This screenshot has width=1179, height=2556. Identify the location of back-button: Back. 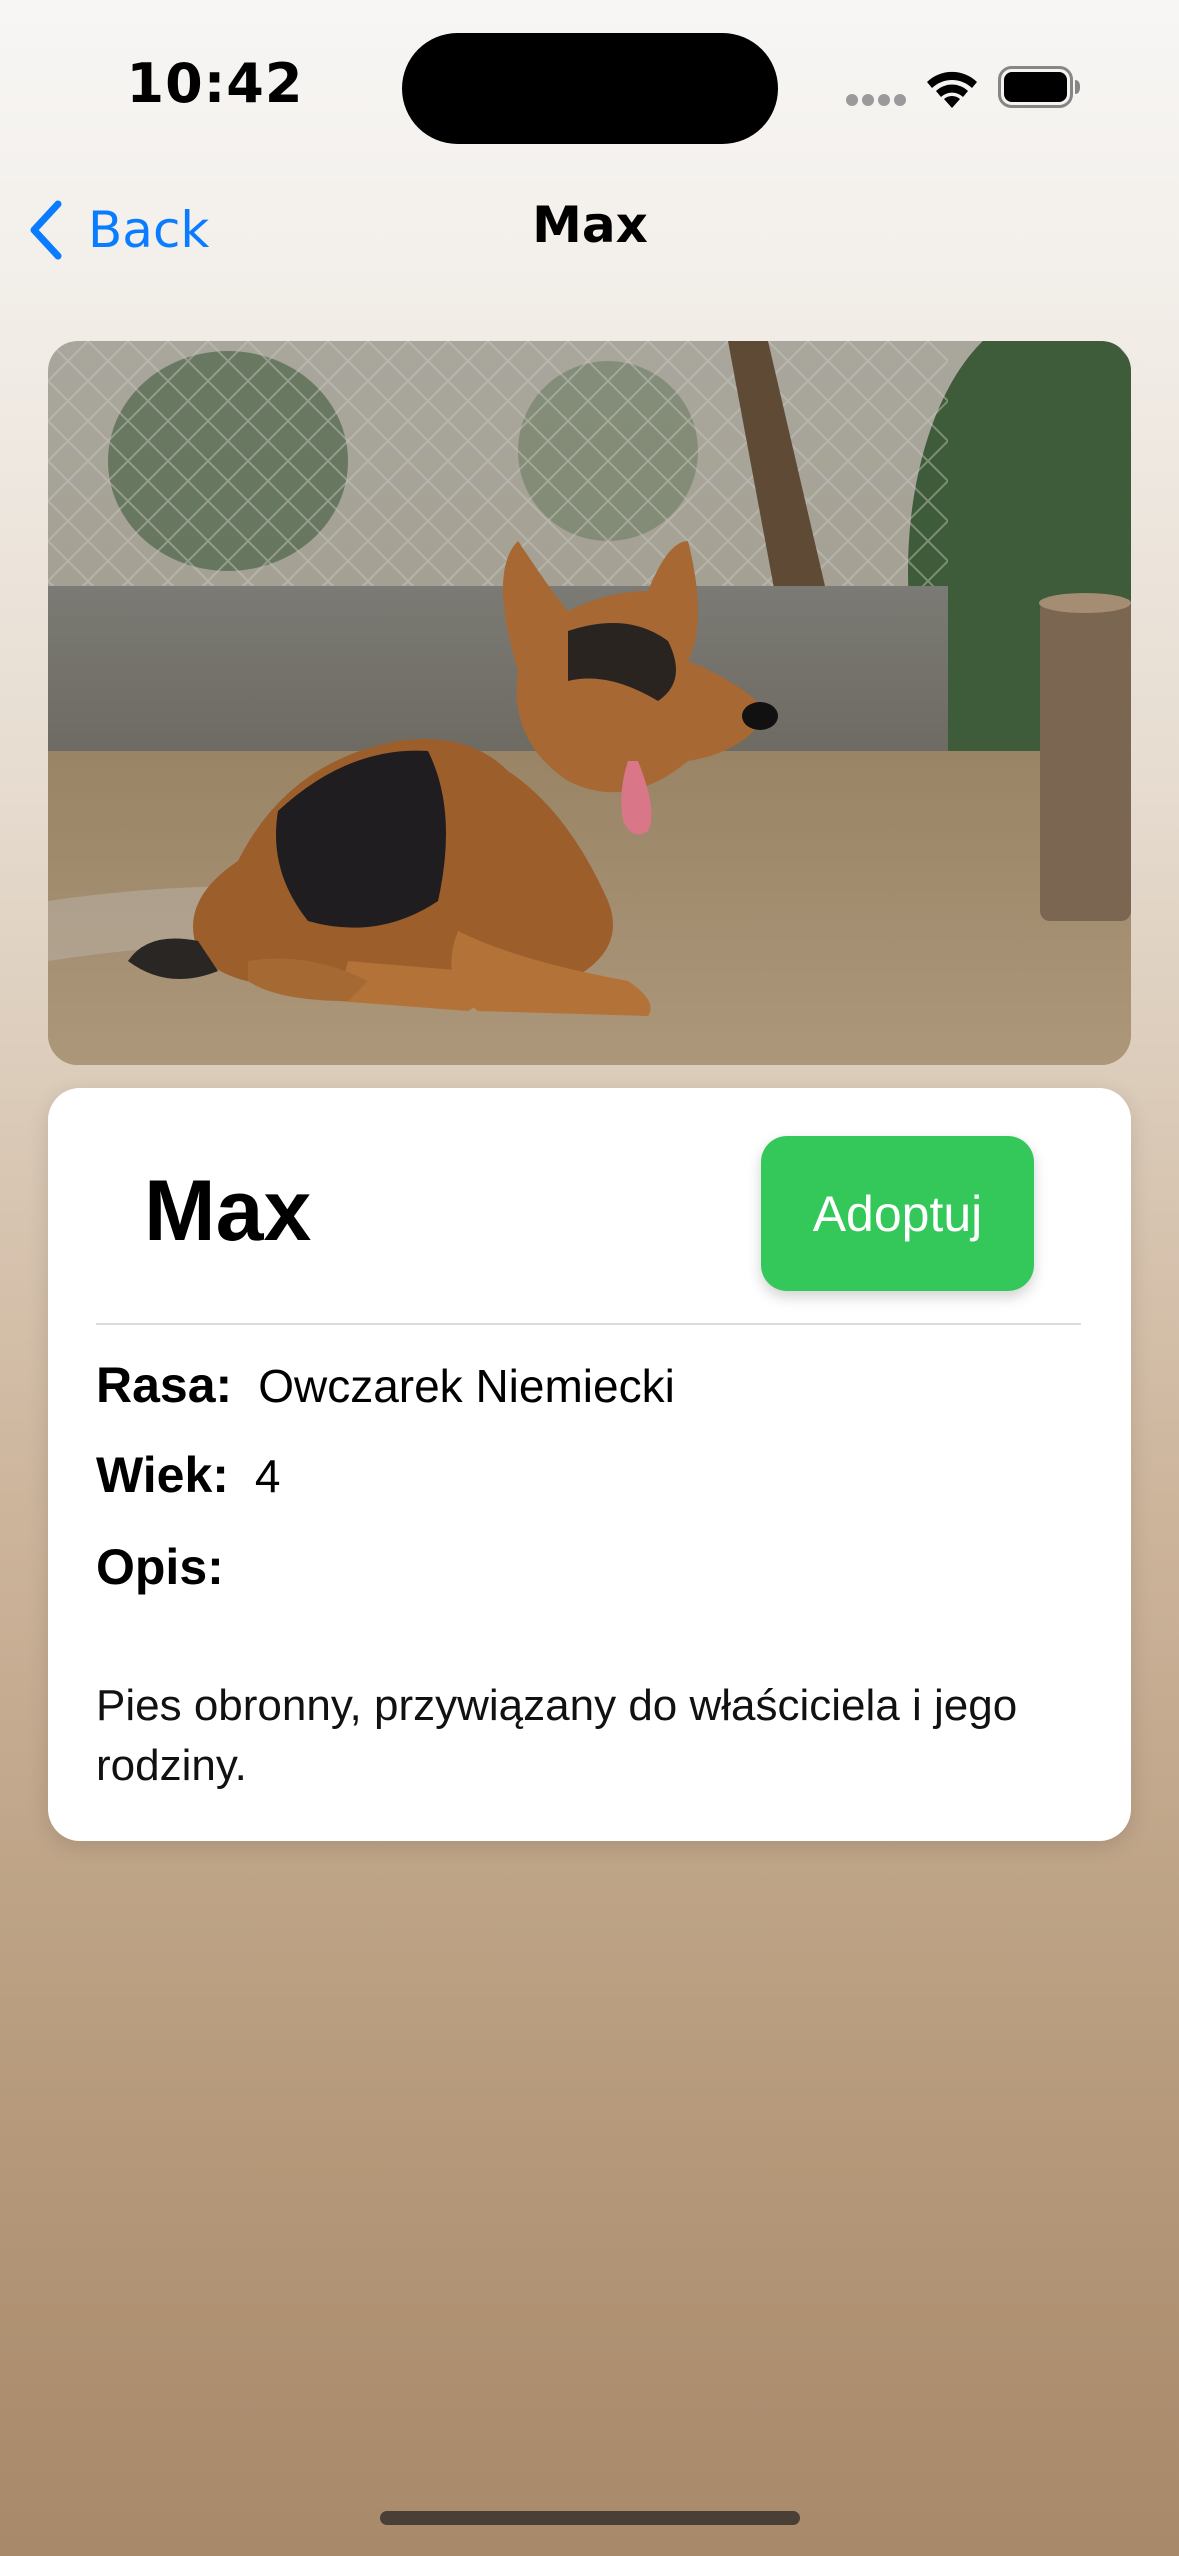
(117, 230).